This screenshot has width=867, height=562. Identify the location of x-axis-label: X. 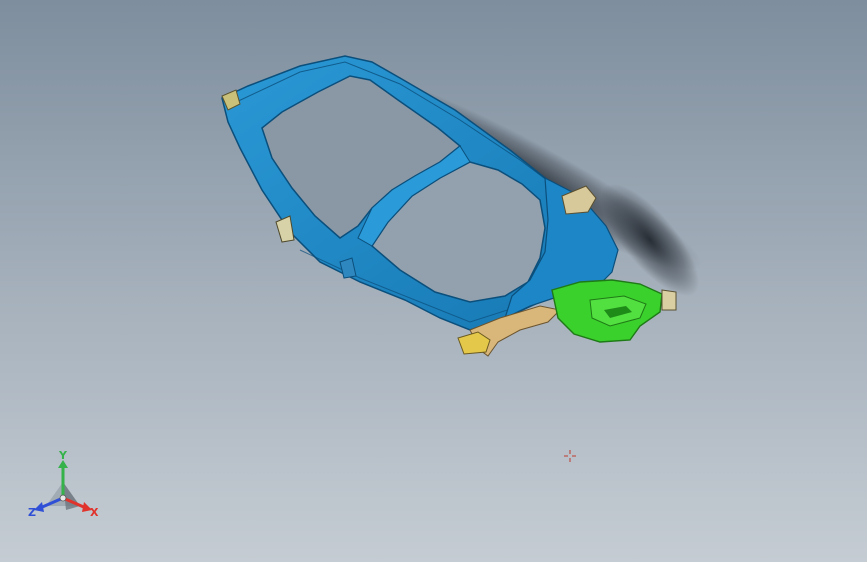
(94, 512).